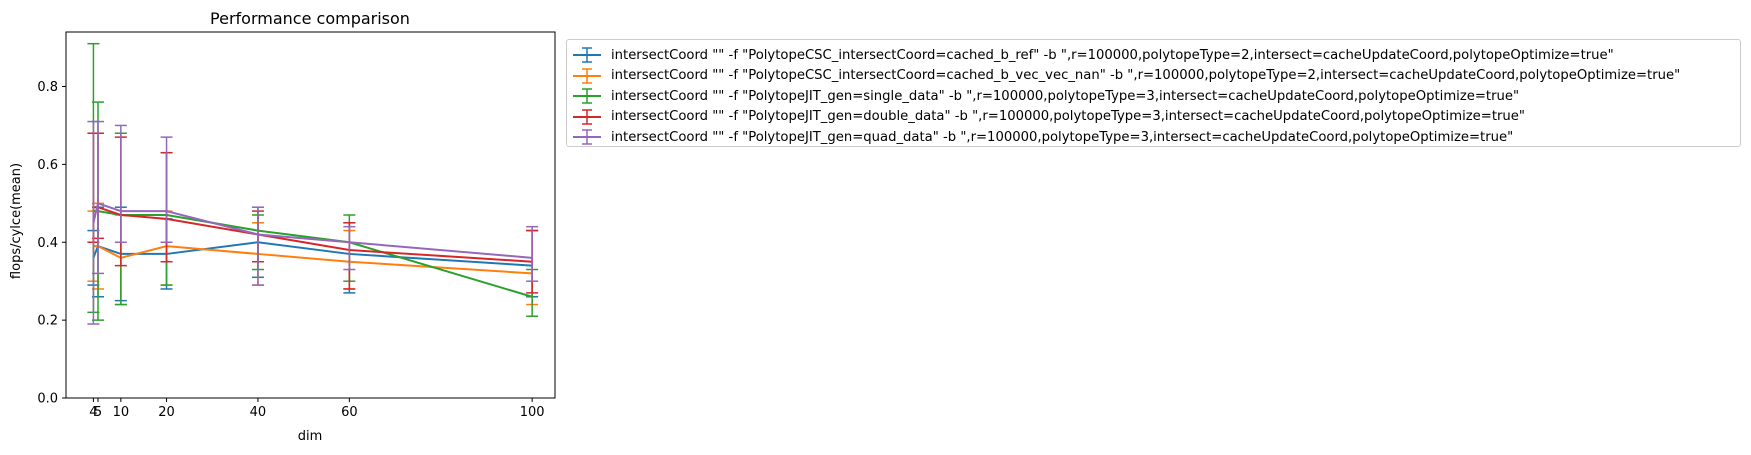 The height and width of the screenshot is (455, 1751). I want to click on y-tick-label: 0.6, so click(47, 165).